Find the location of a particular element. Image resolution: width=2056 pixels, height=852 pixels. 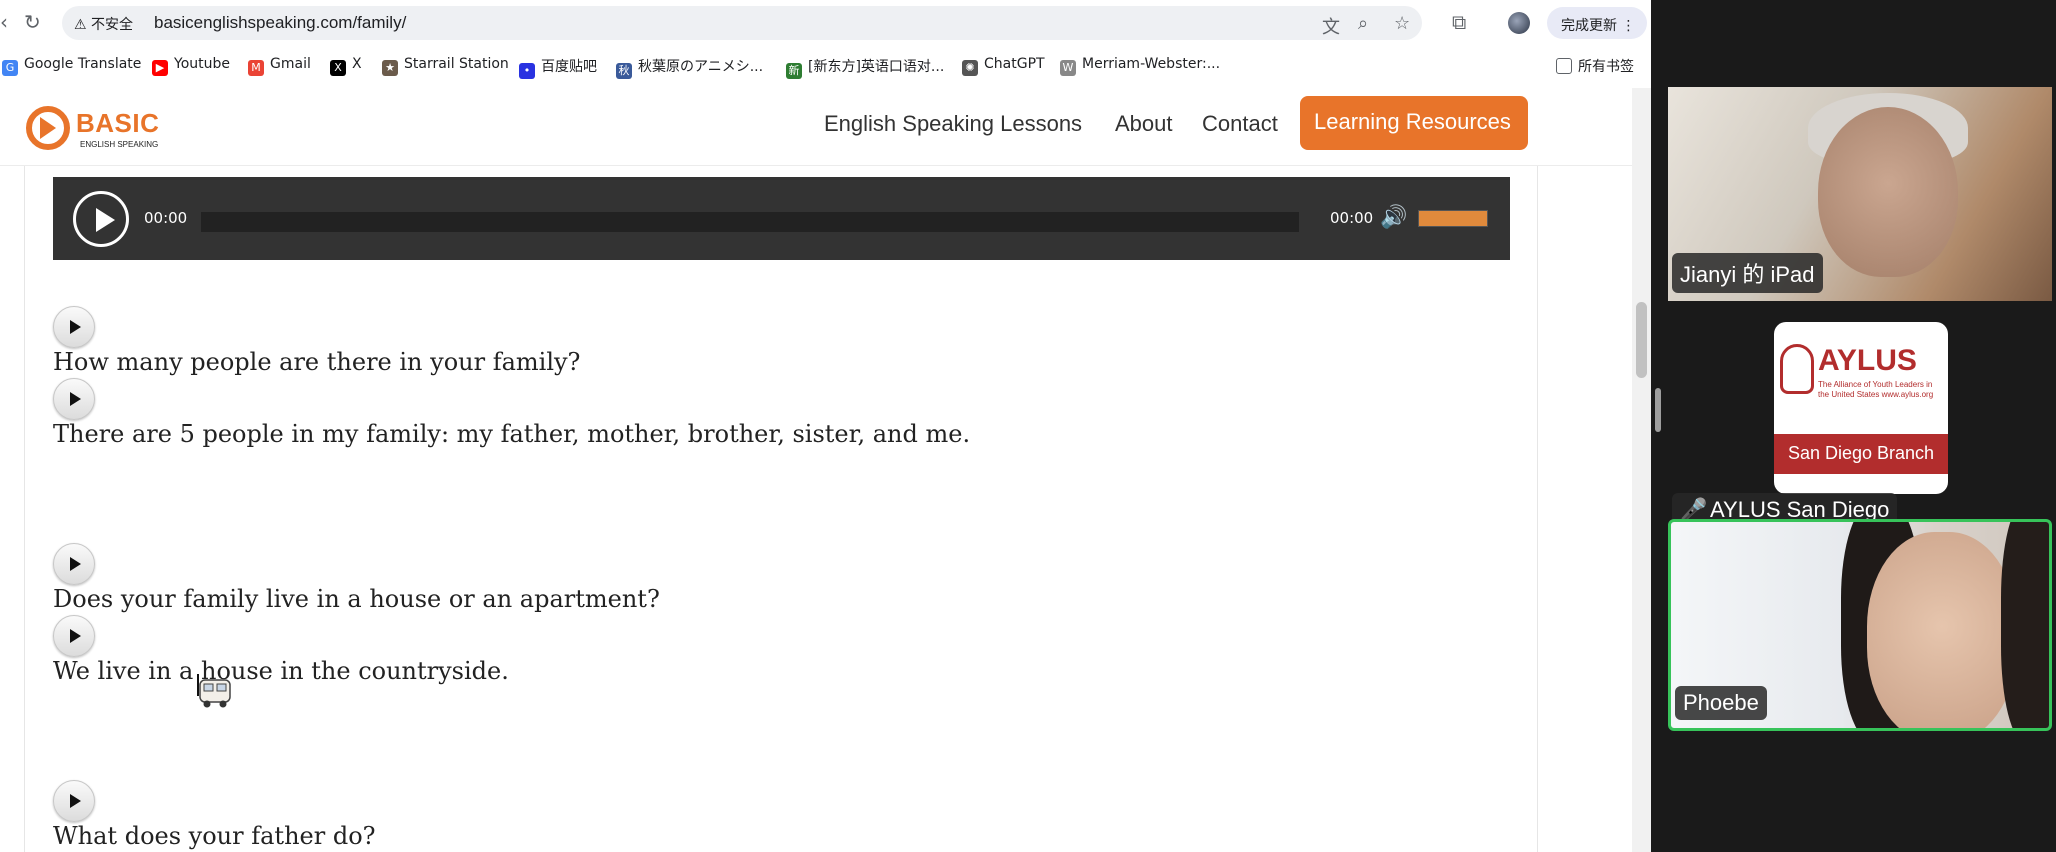

x-icon: X is located at coordinates (338, 68).